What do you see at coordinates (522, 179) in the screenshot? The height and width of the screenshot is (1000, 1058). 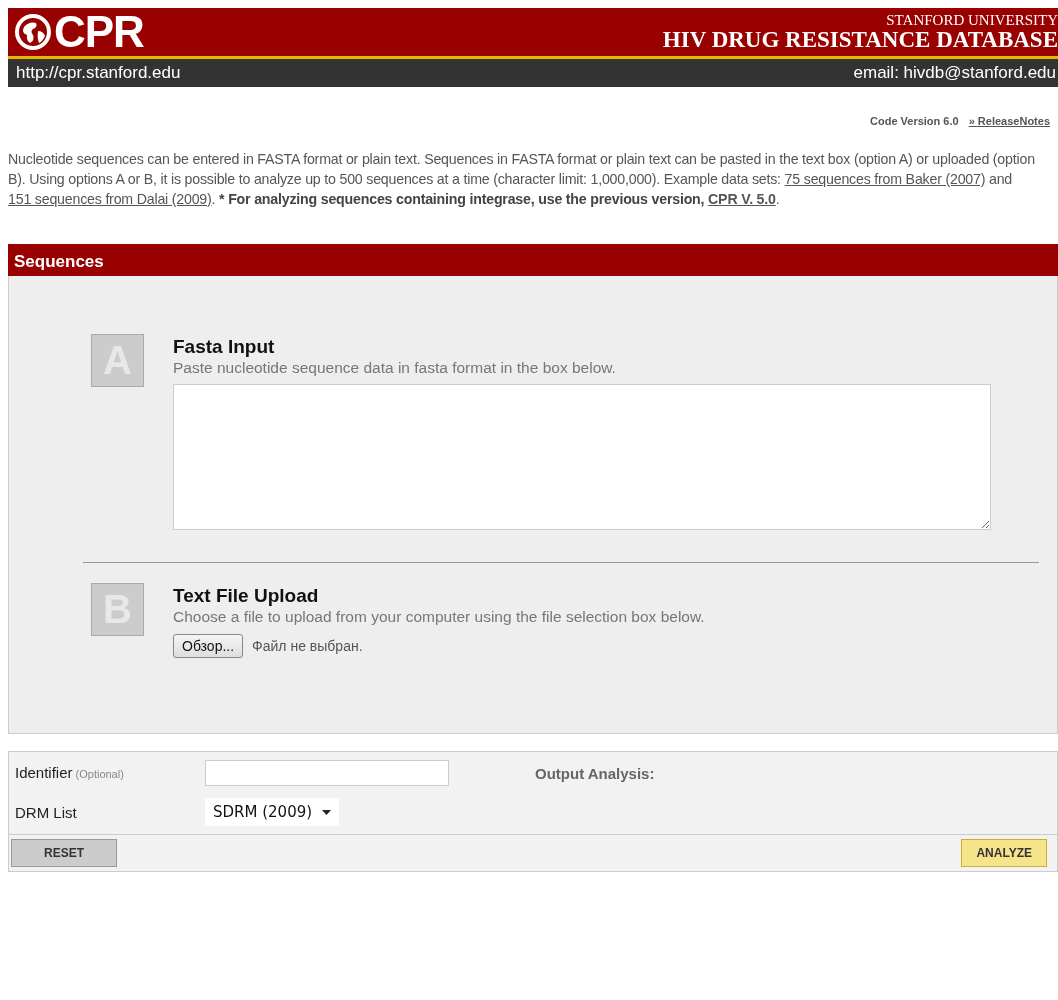 I see `intro-paragraph: Nucleotide sequences can be entered in FASTA format or plain text. Sequences in FASTA format or plain text can be pasted in the text box (option A) or uploaded (option B). Using options A or B, it is possible to analyze up to 500 sequences at a time (character limit: 1,000,000). Example data sets: 75 sequences from Baker (2007) and 151 sequences from Dalai (2009). * For analyzing sequences containing integrase, use the previous version, CPR V. 5.0.` at bounding box center [522, 179].